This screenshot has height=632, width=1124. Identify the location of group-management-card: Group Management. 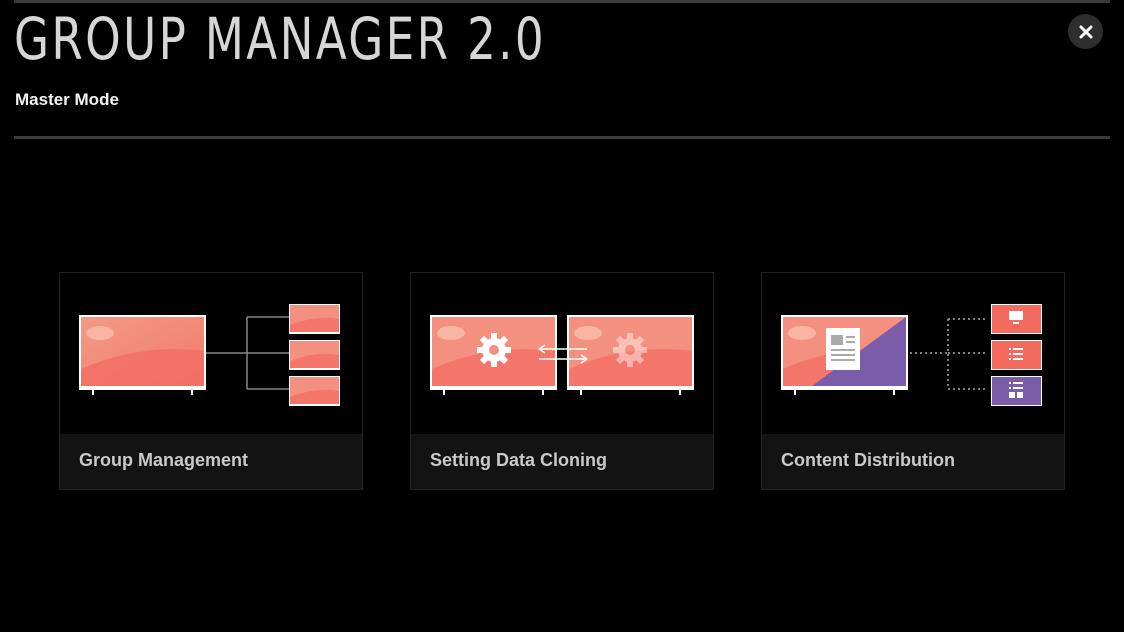
(211, 381).